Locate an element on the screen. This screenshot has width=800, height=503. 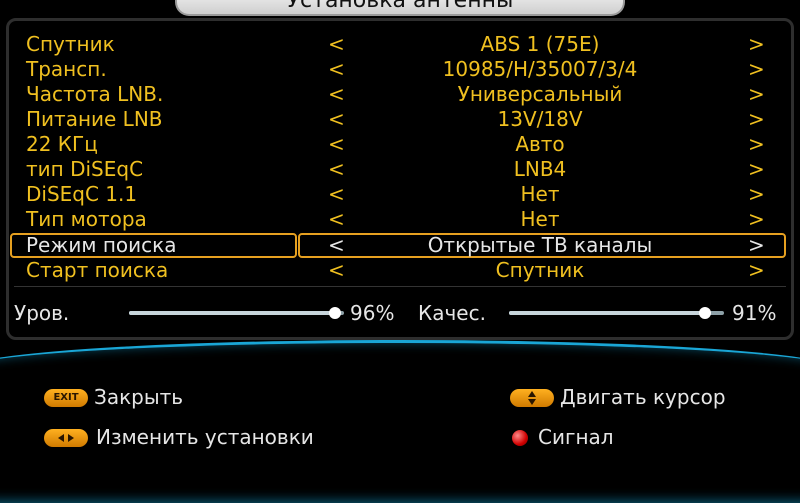
setting-row-diseqc-1-1: DiSEqC 1.1 < Нет > is located at coordinates (395, 194).